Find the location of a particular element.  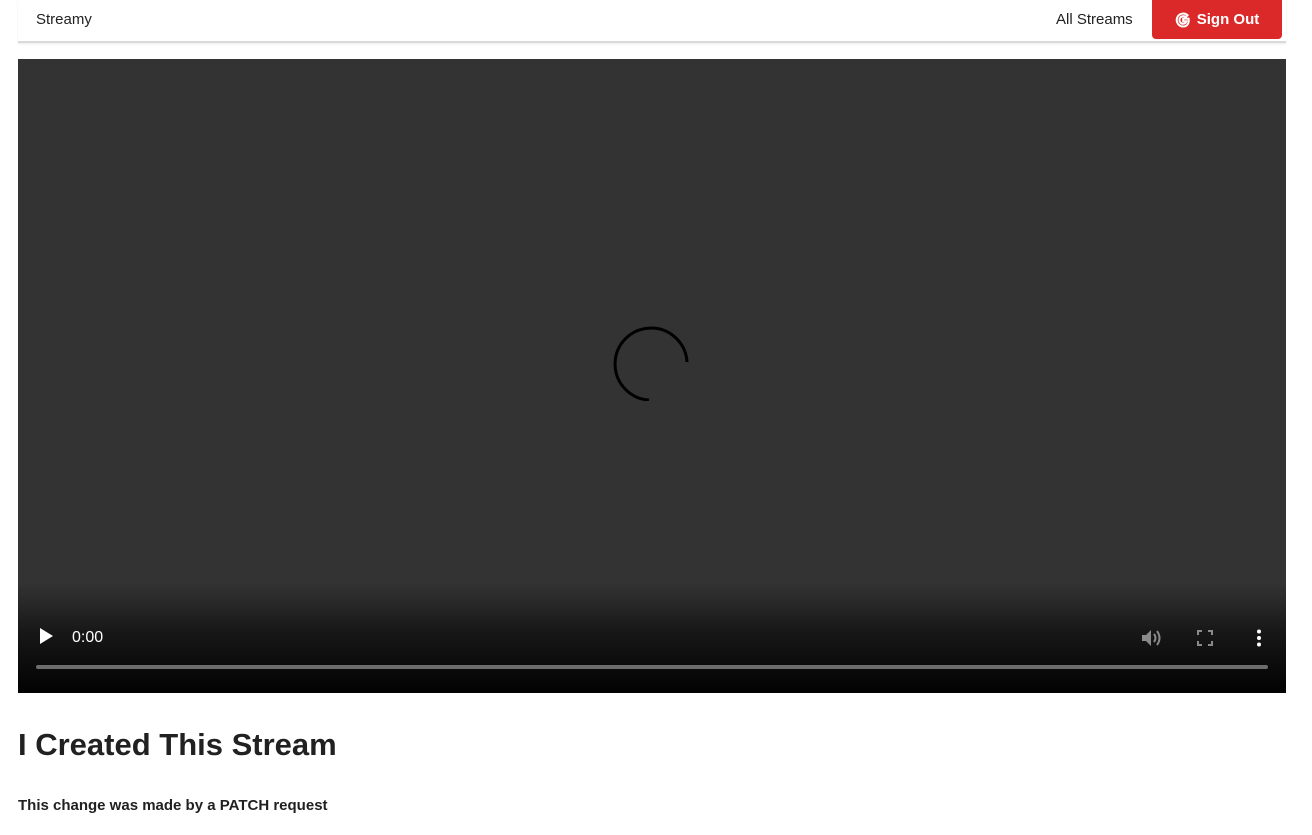

stream-title: I Created This Stream is located at coordinates (177, 744).